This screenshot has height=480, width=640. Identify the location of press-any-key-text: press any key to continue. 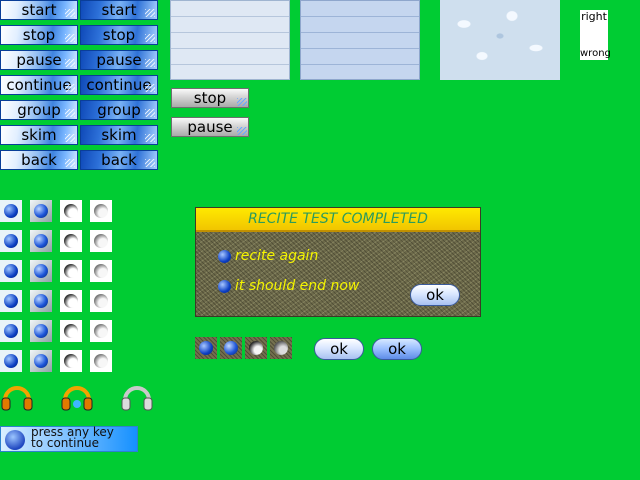
(72, 438).